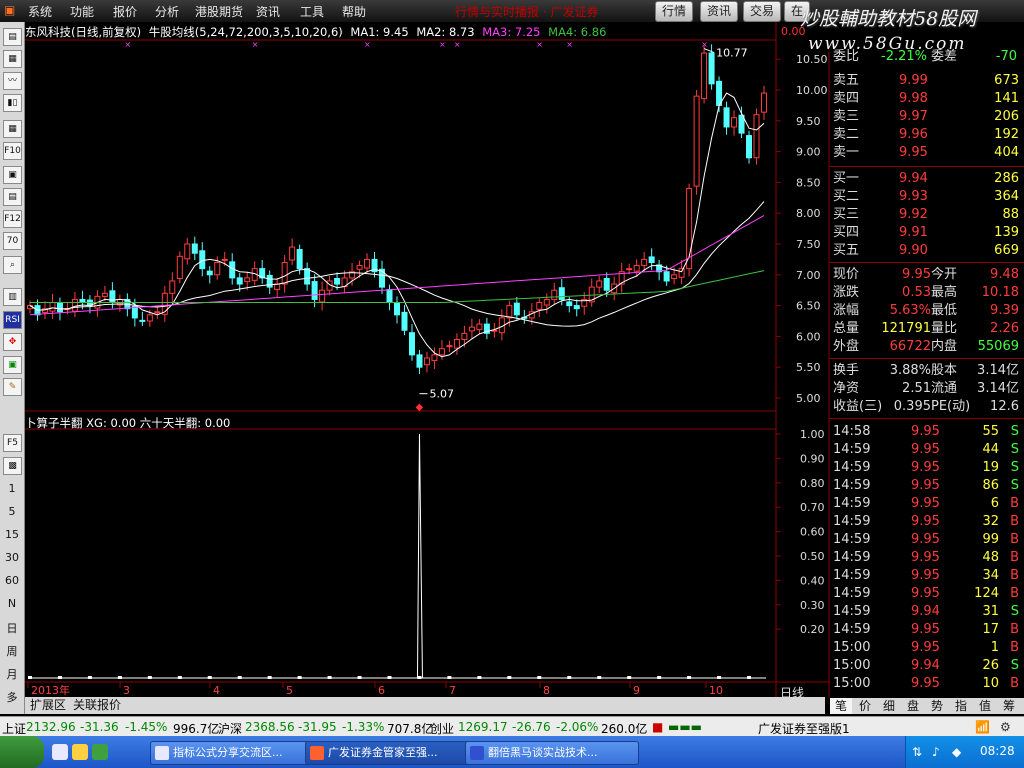 Image resolution: width=1024 pixels, height=768 pixels. I want to click on quote-stat-row: 涨幅 5.63% 最低 9.39, so click(928, 311).